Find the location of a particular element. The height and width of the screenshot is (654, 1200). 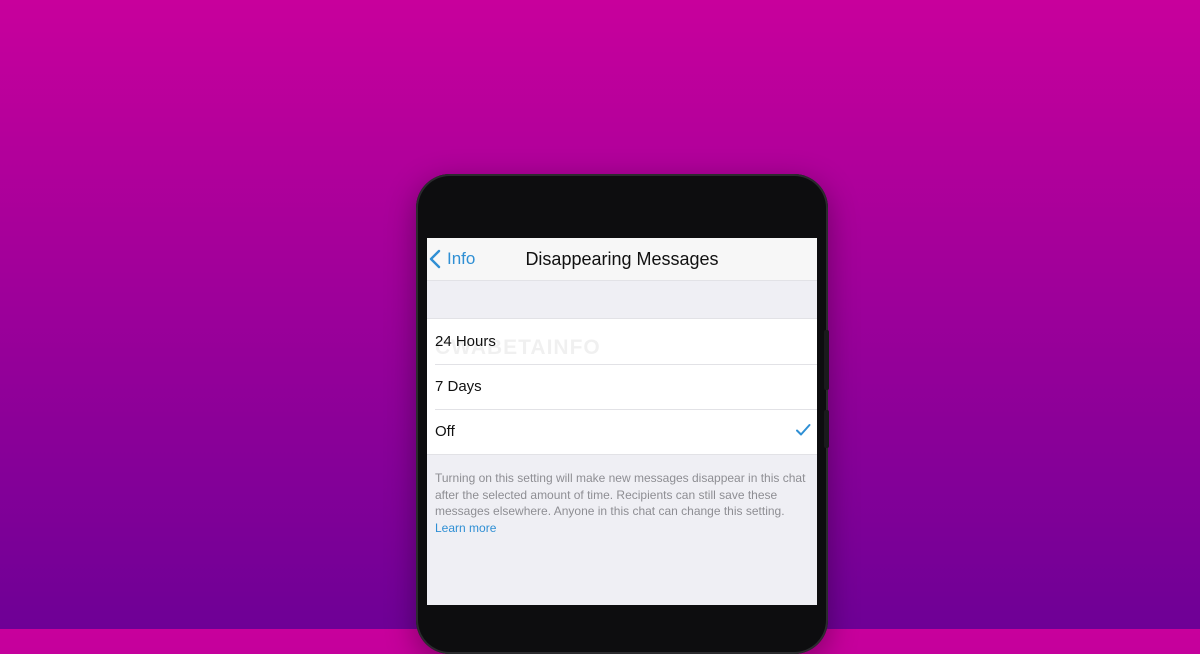

checkmark-icon is located at coordinates (803, 430).